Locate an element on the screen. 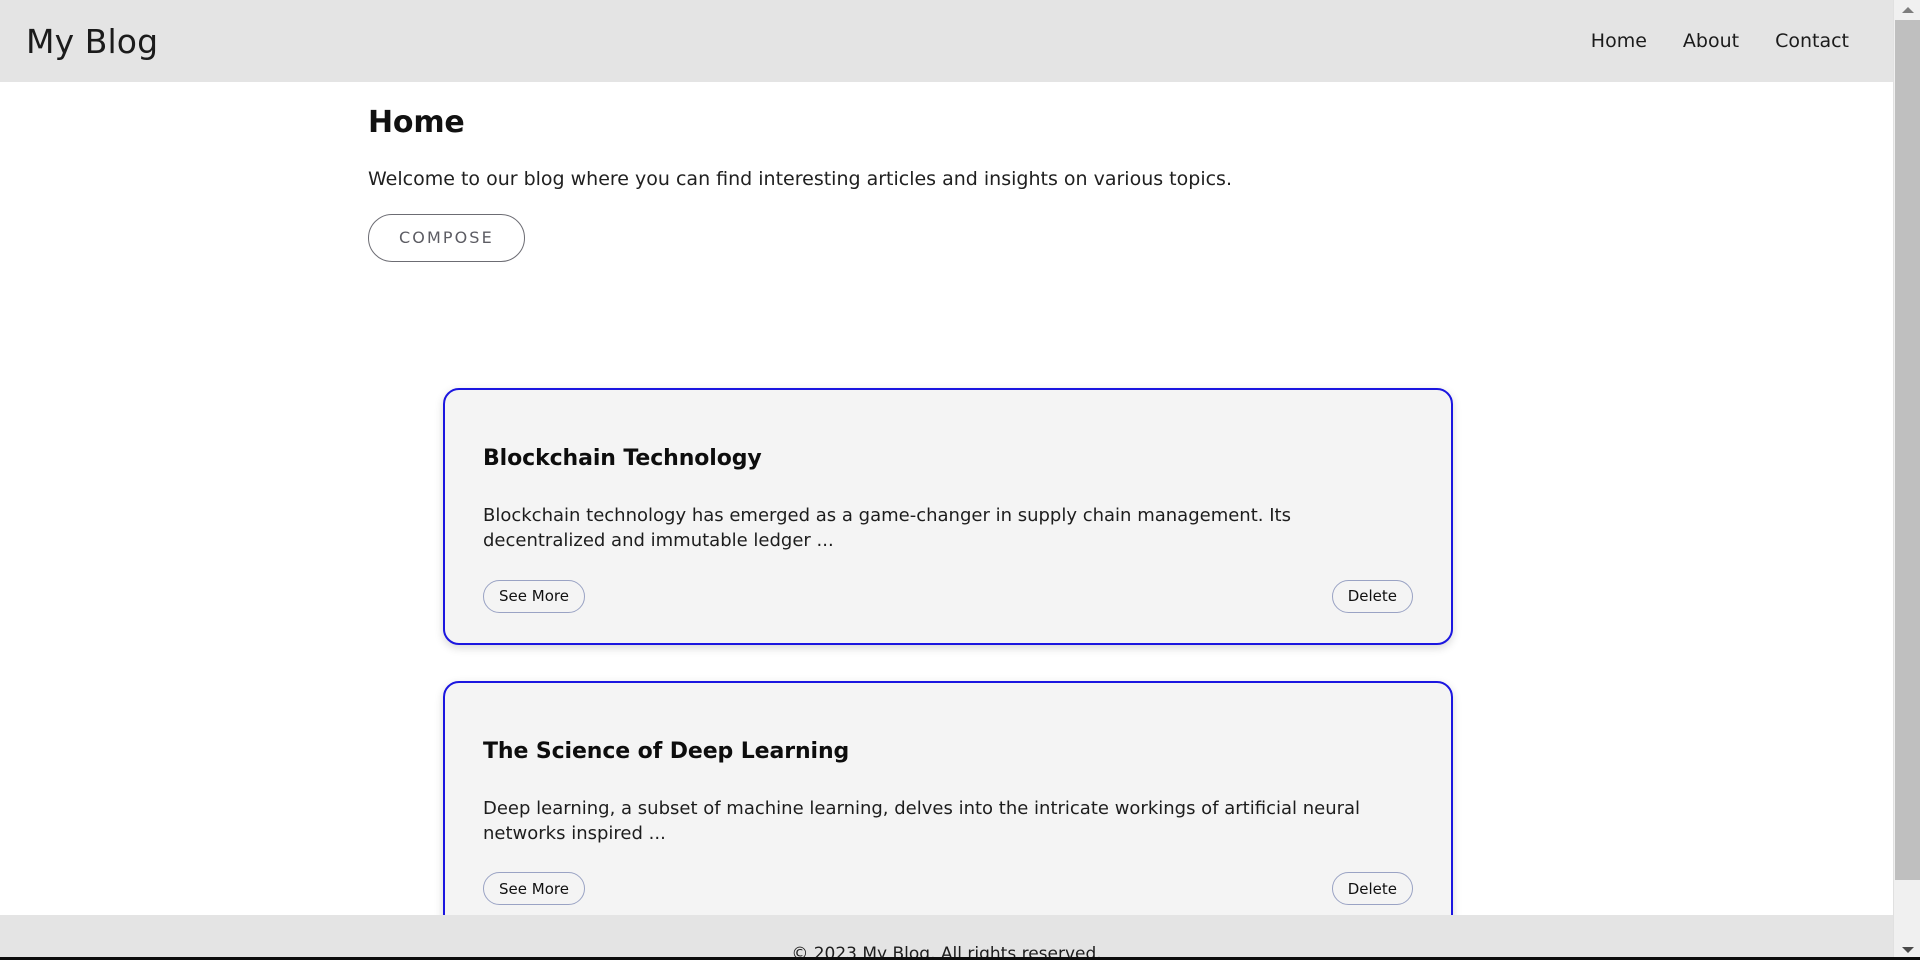 Image resolution: width=1920 pixels, height=960 pixels. vertical-scrollbar is located at coordinates (1906, 480).